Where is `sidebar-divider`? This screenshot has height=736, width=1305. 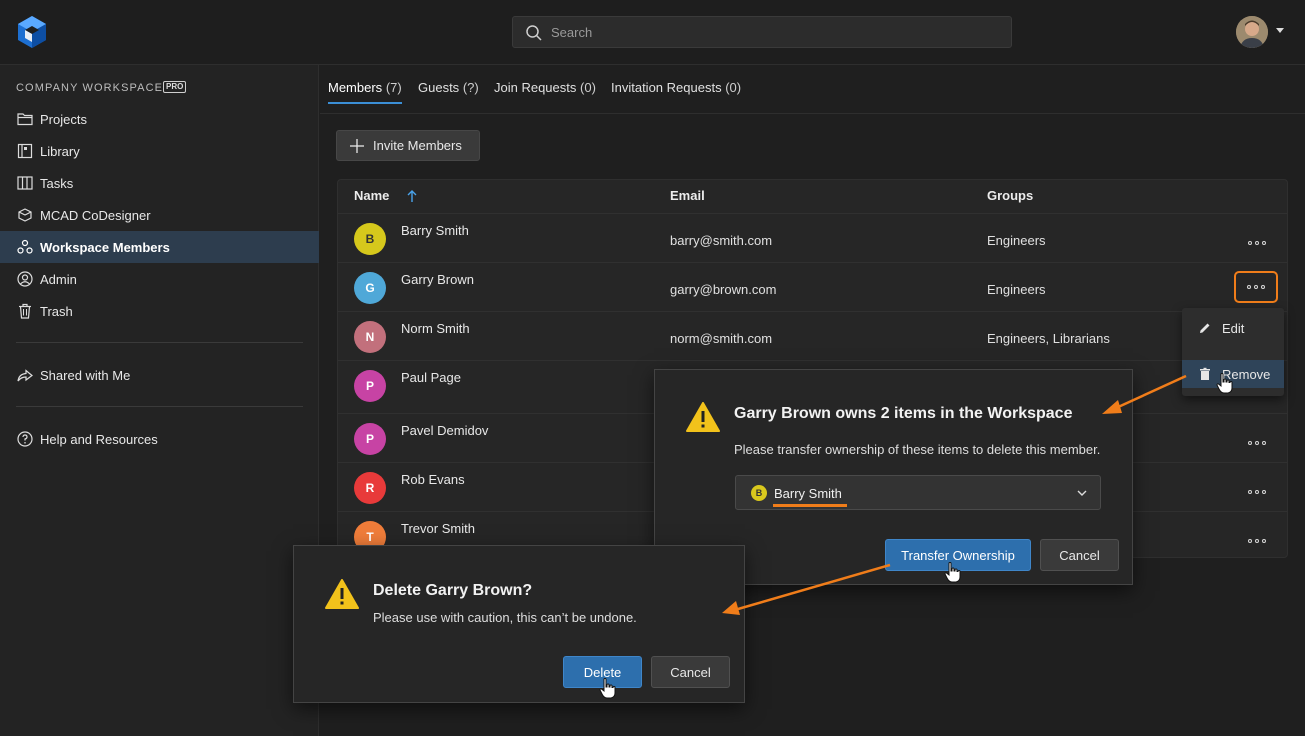
sidebar-divider is located at coordinates (159, 406).